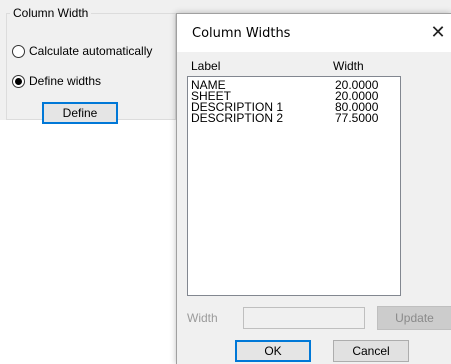  Describe the element at coordinates (371, 351) in the screenshot. I see `cancel-button: Cancel` at that location.